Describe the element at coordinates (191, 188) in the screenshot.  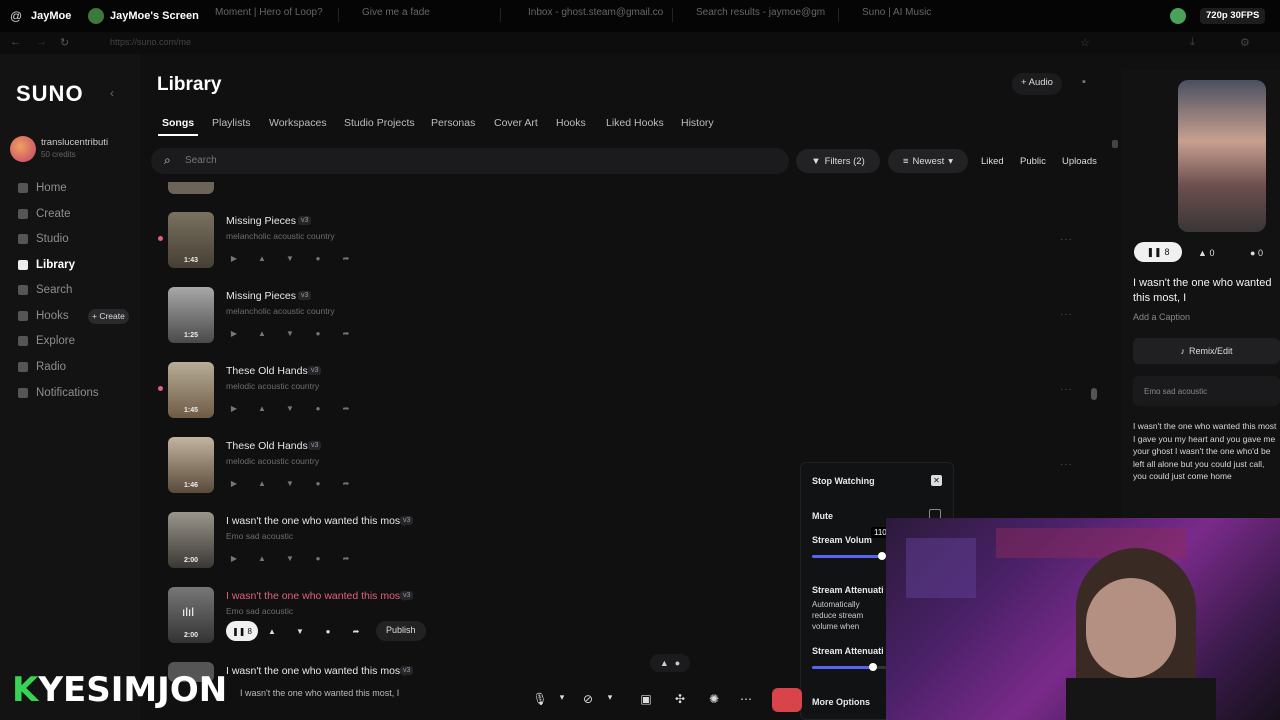
I see `song-thumbnail` at that location.